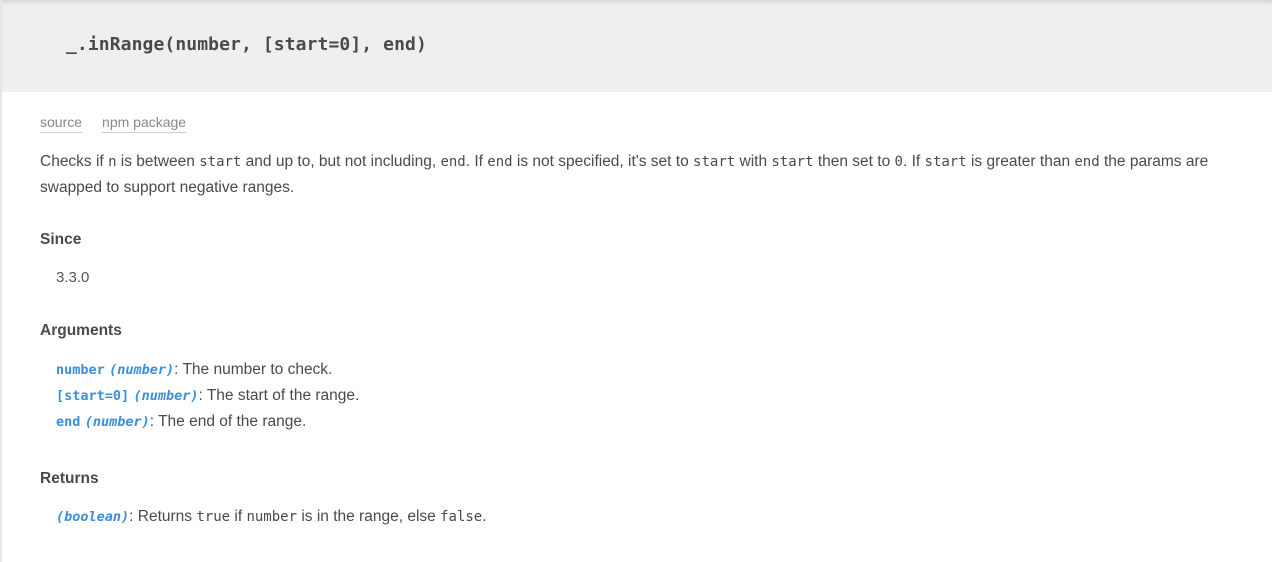 This screenshot has height=562, width=1272. What do you see at coordinates (461, 517) in the screenshot?
I see `returns-code: false` at bounding box center [461, 517].